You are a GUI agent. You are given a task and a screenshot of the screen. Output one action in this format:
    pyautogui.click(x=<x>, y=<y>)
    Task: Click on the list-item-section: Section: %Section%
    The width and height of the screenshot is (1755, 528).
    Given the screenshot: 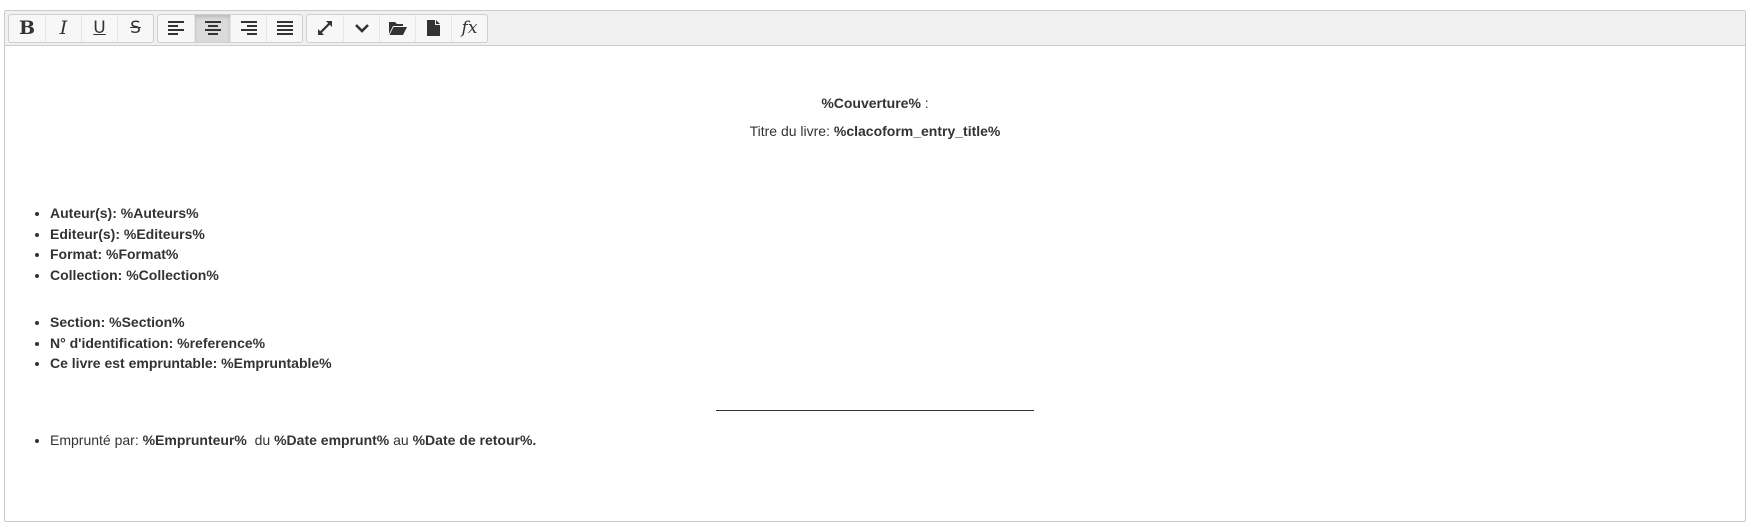 What is the action you would take?
    pyautogui.click(x=191, y=322)
    